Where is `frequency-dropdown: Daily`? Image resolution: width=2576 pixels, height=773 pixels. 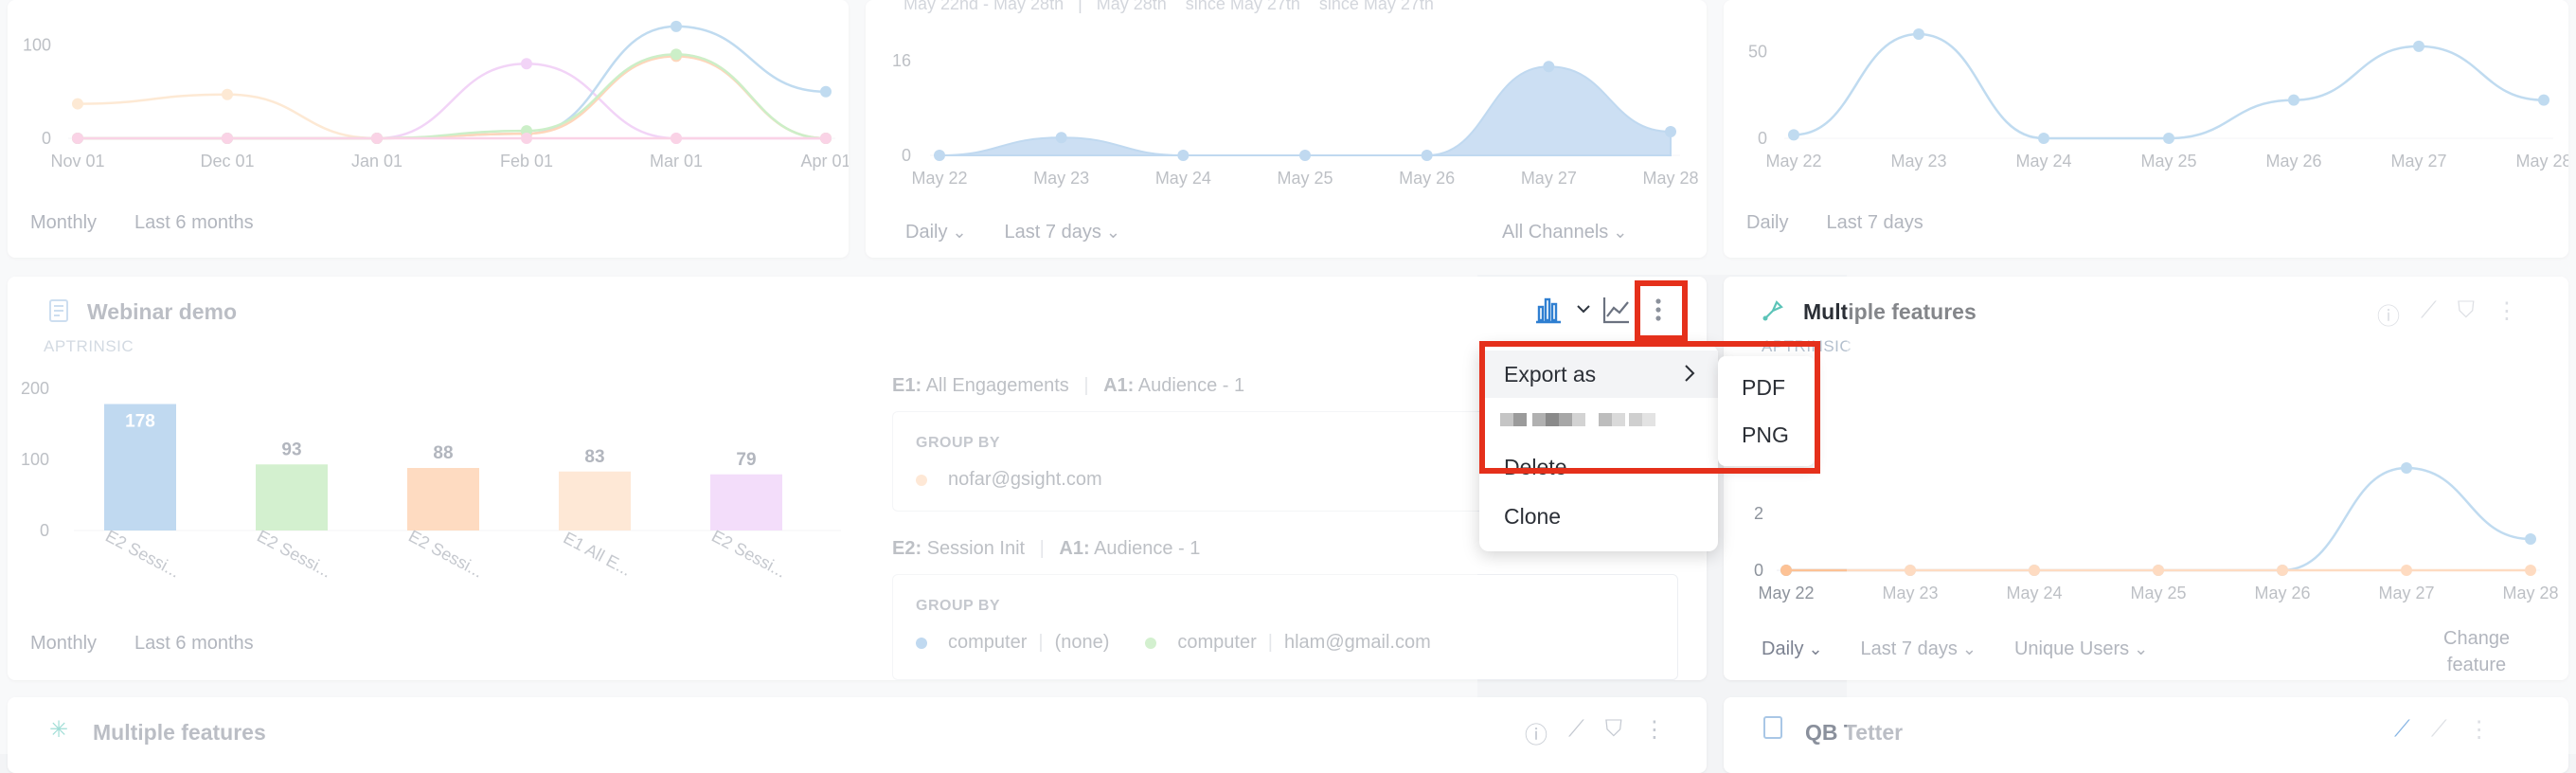
frequency-dropdown: Daily is located at coordinates (1792, 649).